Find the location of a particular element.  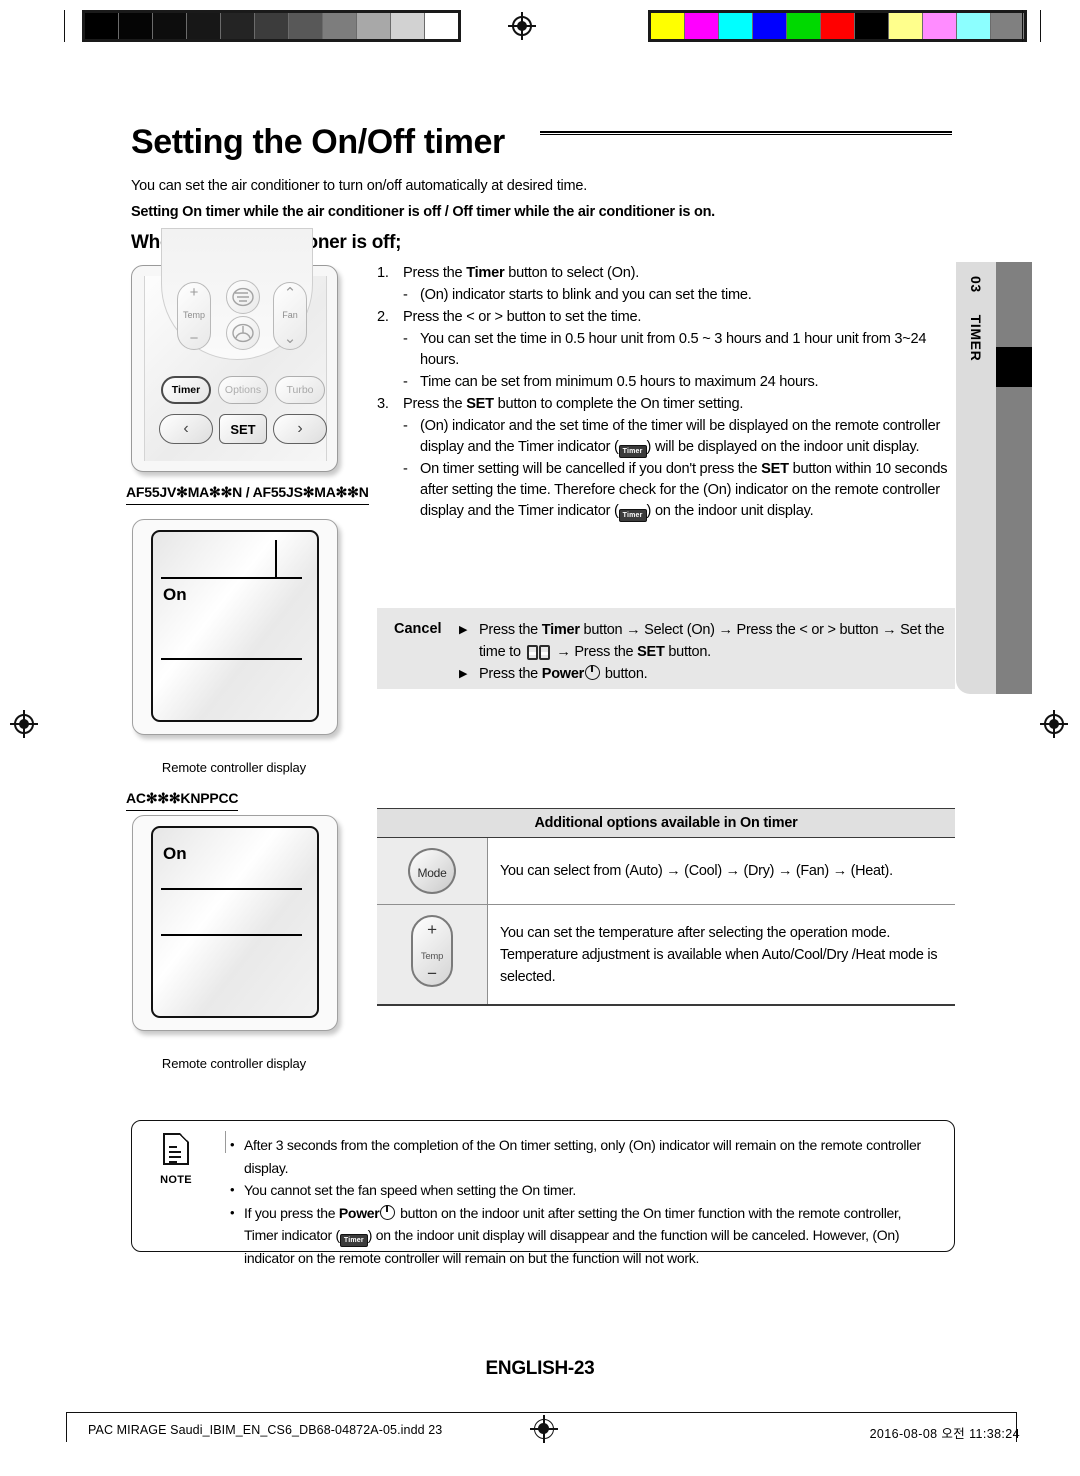

grayscale-calibration-bar is located at coordinates (271, 26).